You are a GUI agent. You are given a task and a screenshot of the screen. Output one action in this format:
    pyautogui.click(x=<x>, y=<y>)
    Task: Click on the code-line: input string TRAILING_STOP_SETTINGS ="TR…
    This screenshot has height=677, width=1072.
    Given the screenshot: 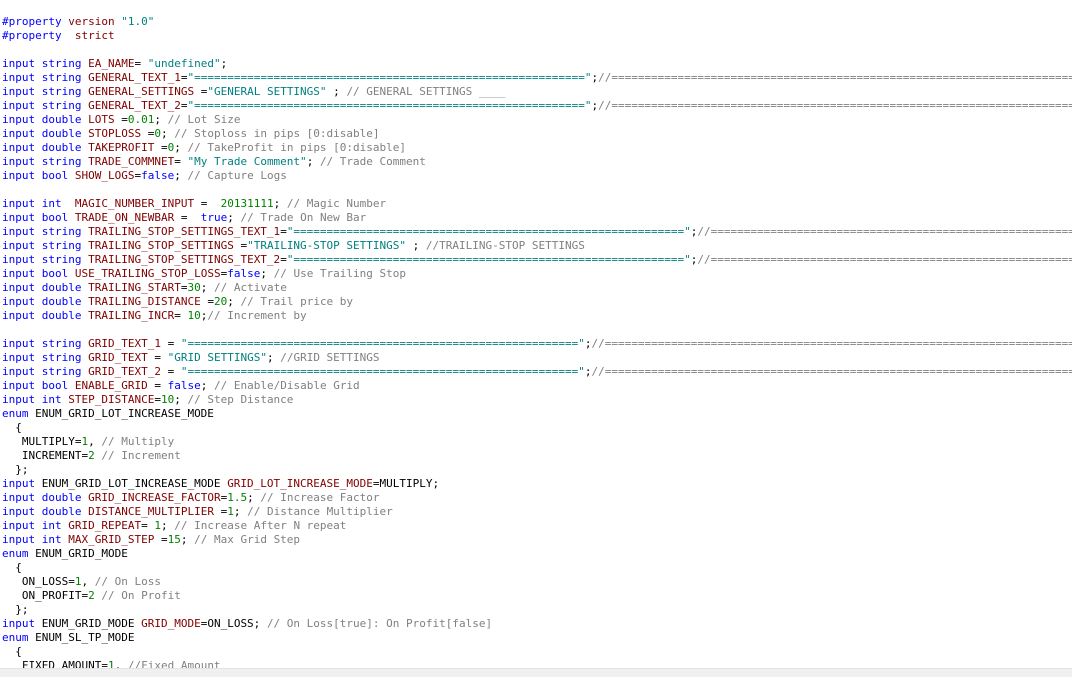 What is the action you would take?
    pyautogui.click(x=537, y=246)
    